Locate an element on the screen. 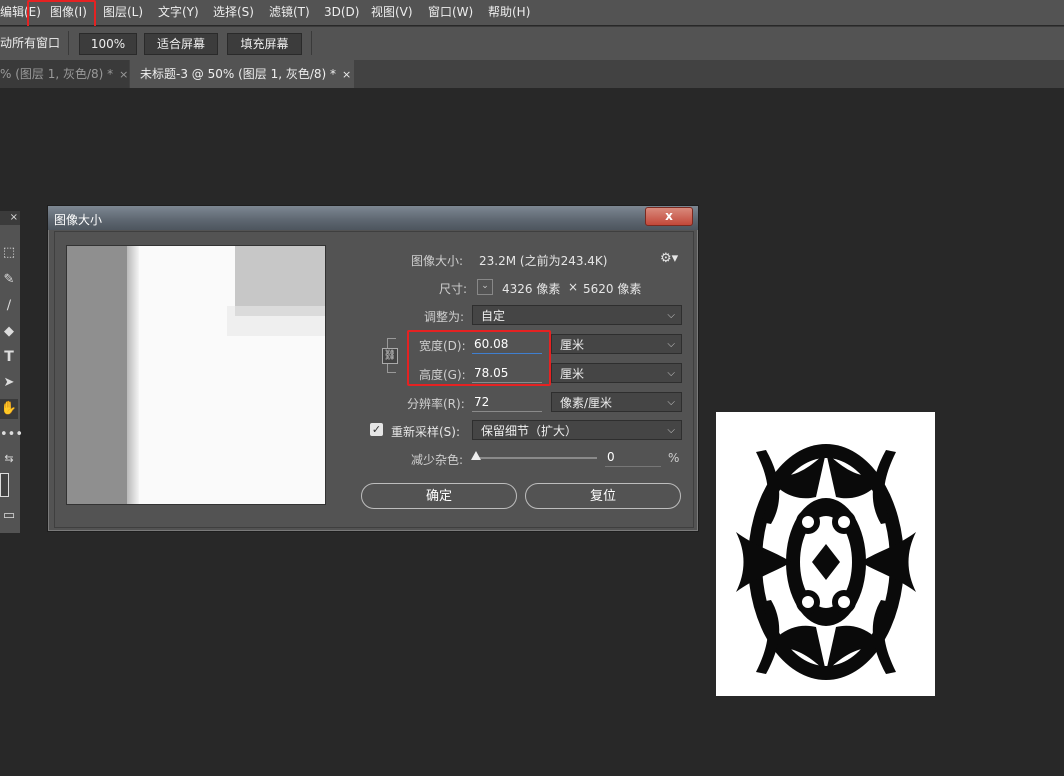 This screenshot has width=1064, height=776. gear-icon: ⚙▾ is located at coordinates (669, 258).